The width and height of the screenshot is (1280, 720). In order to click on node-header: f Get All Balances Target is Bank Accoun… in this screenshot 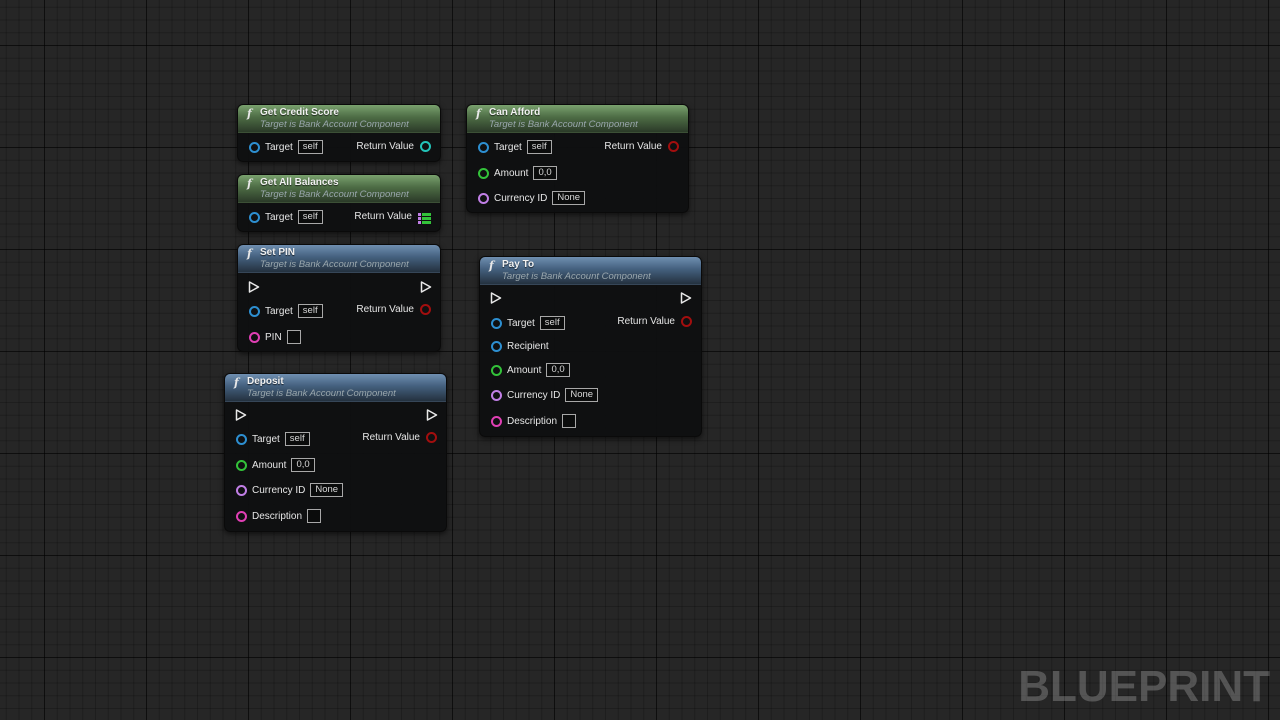, I will do `click(339, 189)`.